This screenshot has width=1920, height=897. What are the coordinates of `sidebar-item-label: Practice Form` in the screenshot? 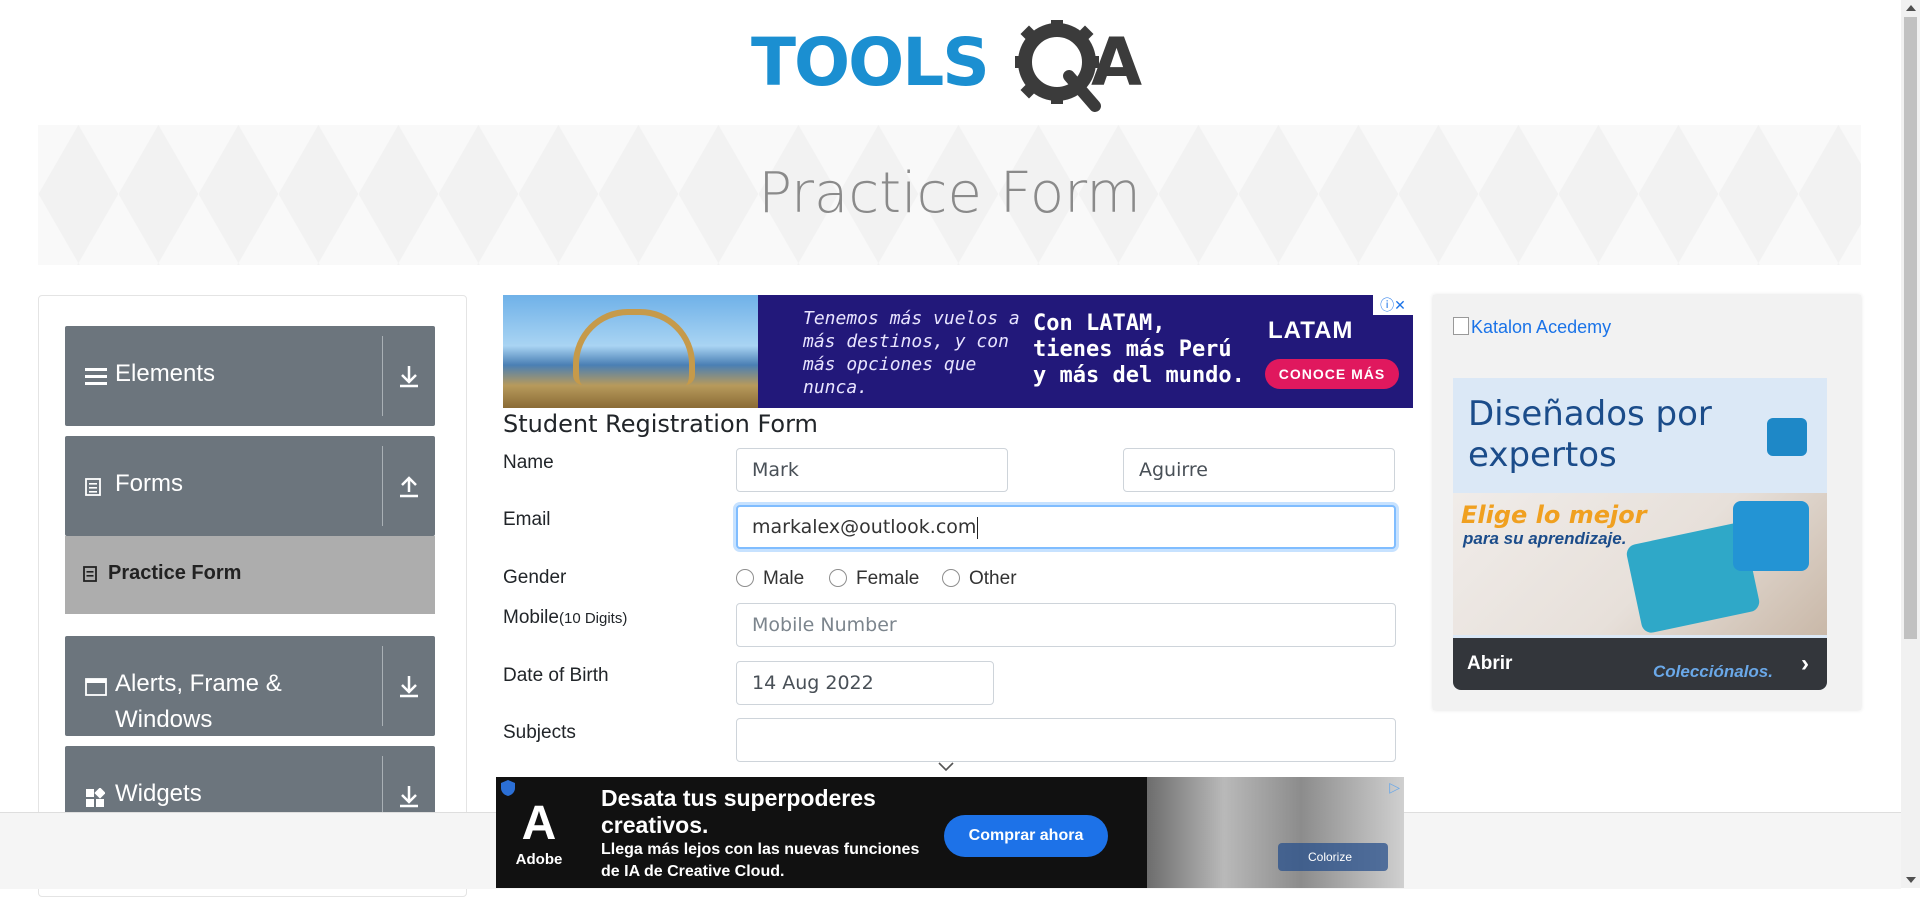 It's located at (175, 573).